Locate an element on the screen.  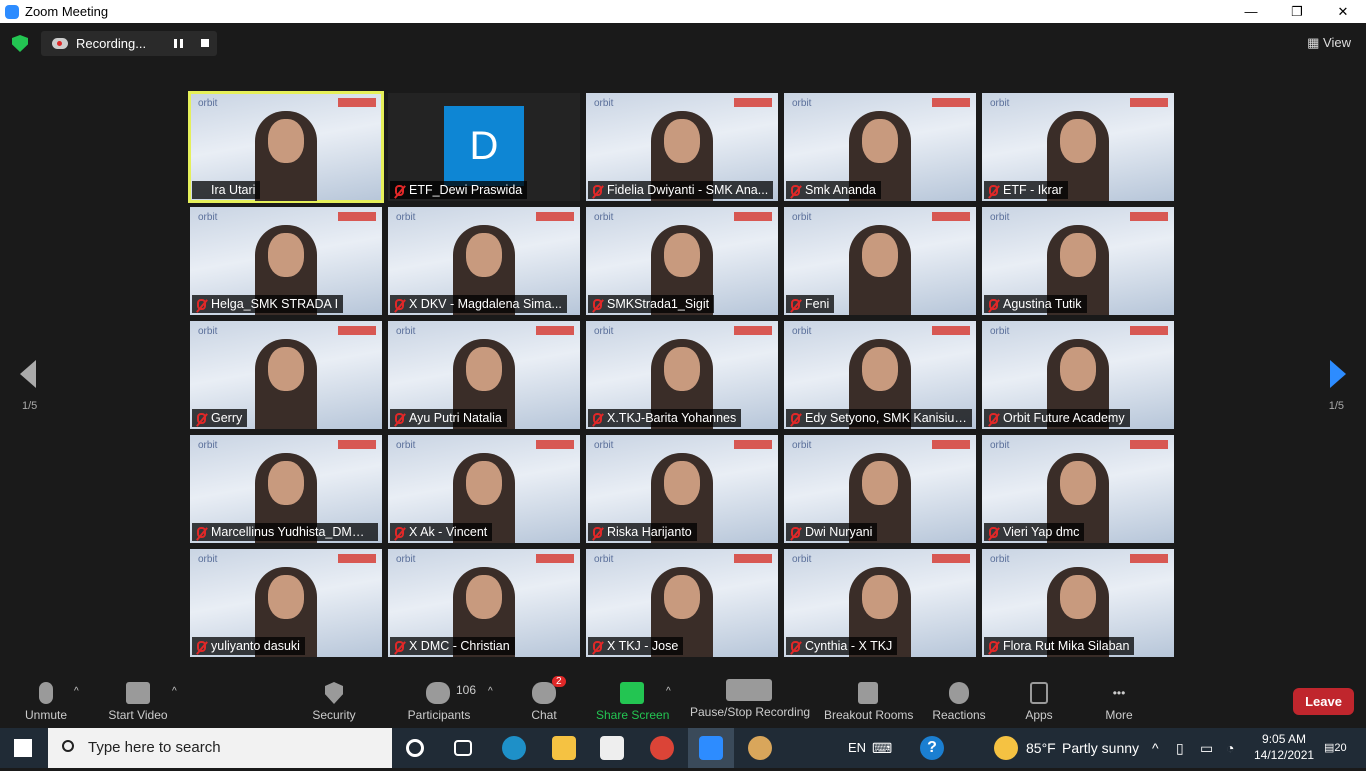
show-hidden-icons-chevron-icon: ^ is located at coordinates (1155, 748).